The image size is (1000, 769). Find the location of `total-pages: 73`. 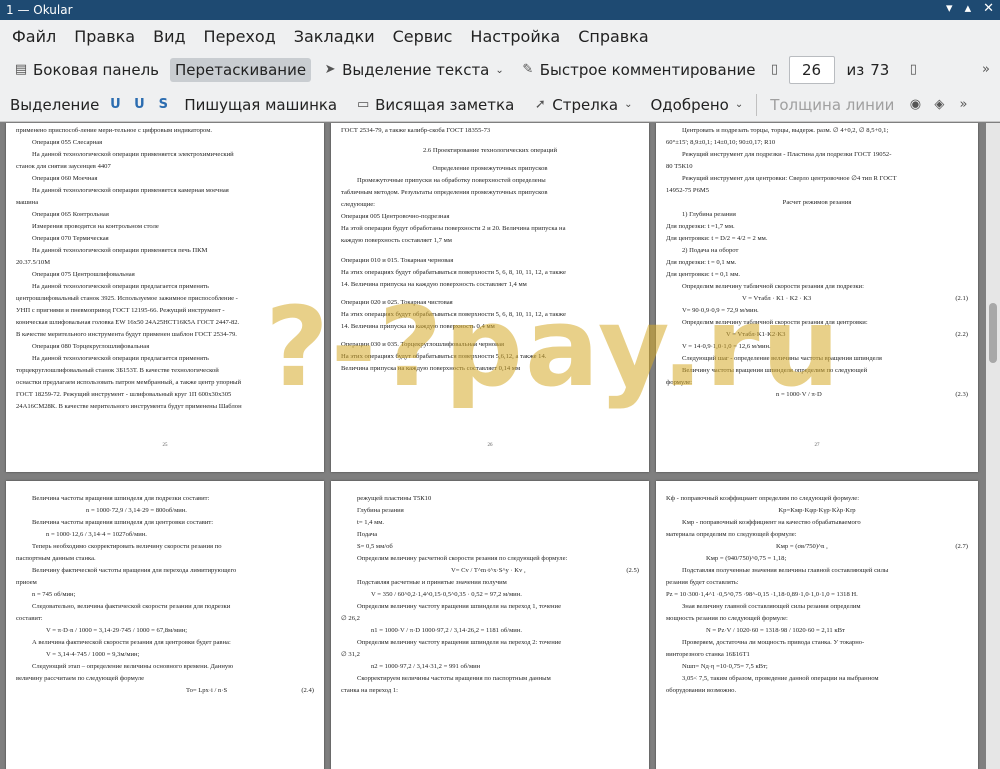

total-pages: 73 is located at coordinates (880, 70).